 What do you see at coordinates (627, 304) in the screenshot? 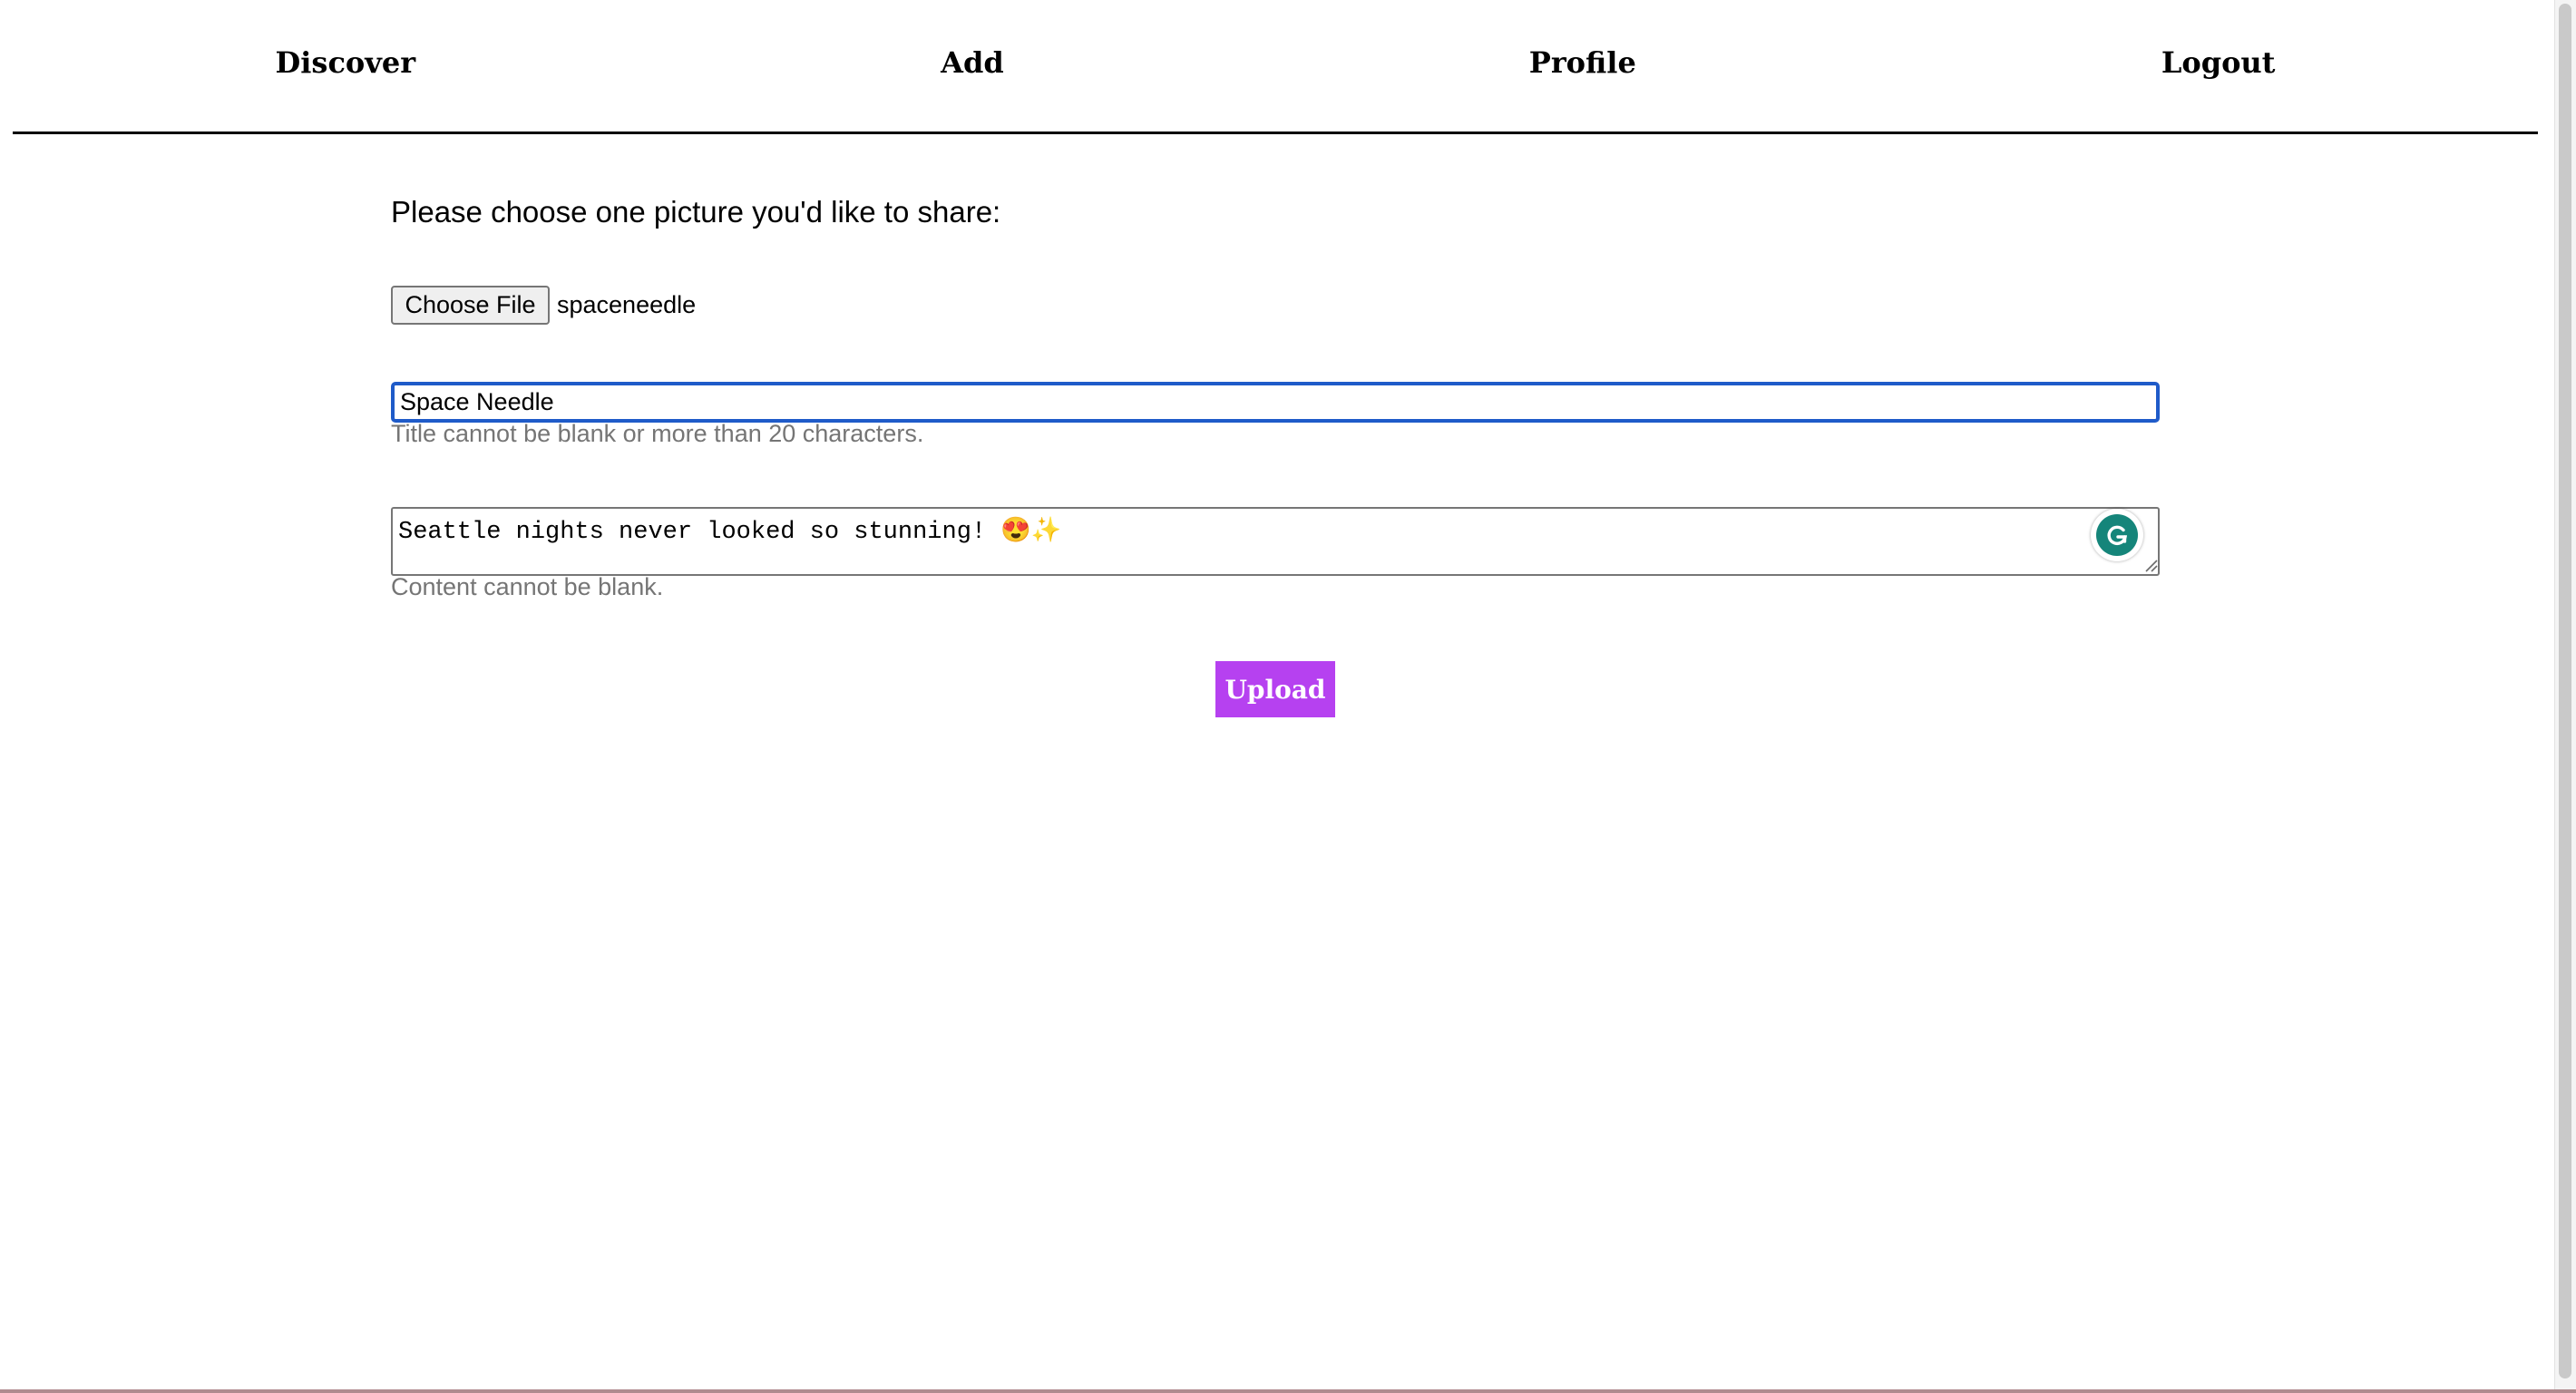
I see `selected-file-name: spaceneedle` at bounding box center [627, 304].